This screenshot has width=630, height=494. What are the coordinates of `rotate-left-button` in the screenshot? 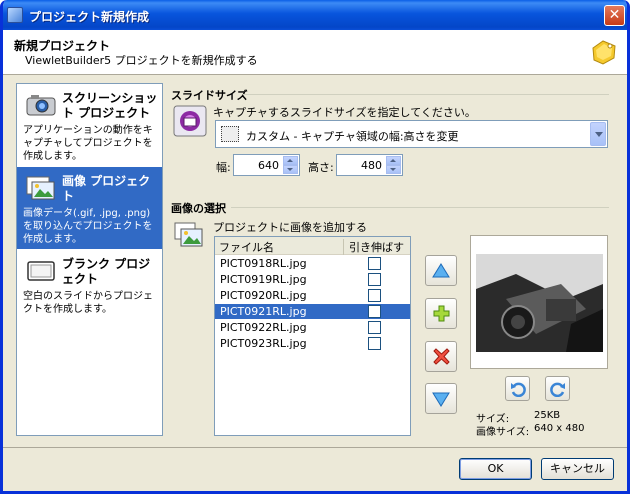 It's located at (517, 388).